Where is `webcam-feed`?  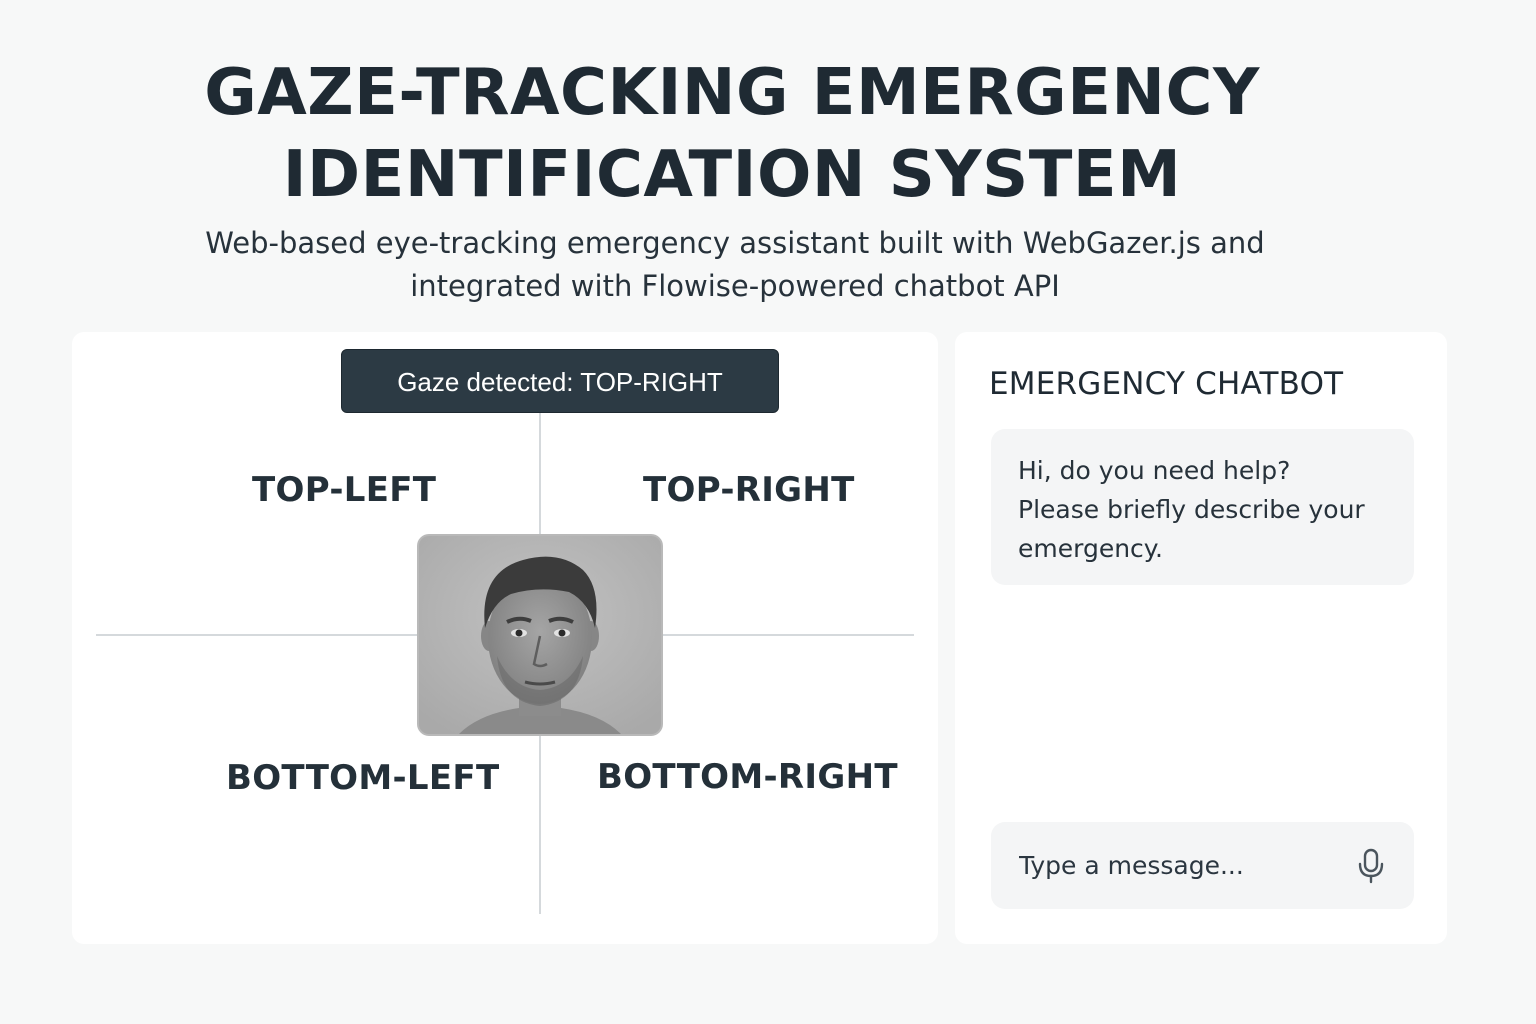 webcam-feed is located at coordinates (540, 635).